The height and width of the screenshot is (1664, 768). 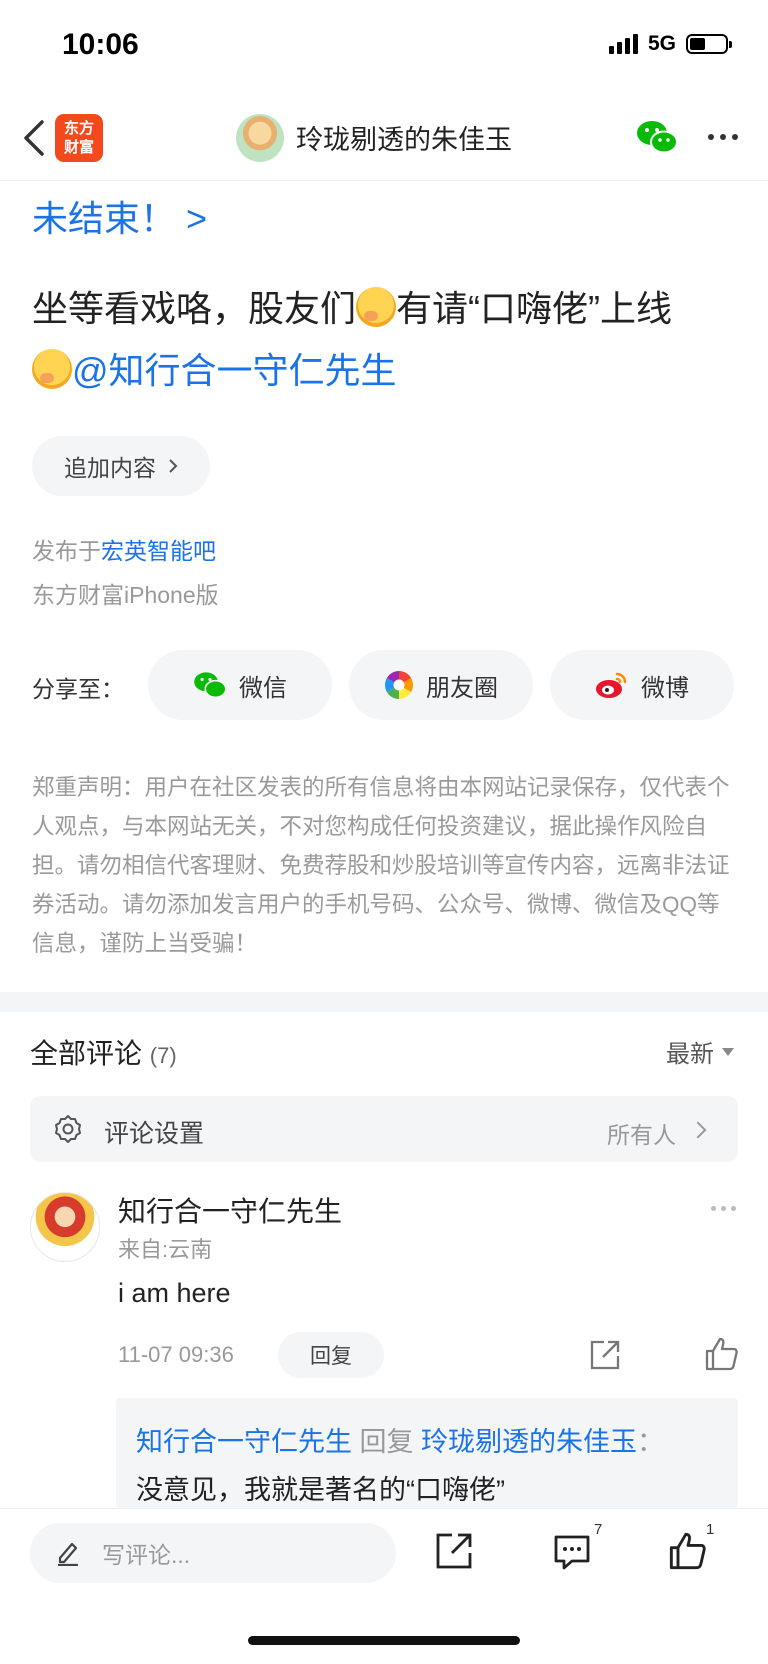 What do you see at coordinates (404, 137) in the screenshot?
I see `author-name: 玲珑剔透的朱佳玉` at bounding box center [404, 137].